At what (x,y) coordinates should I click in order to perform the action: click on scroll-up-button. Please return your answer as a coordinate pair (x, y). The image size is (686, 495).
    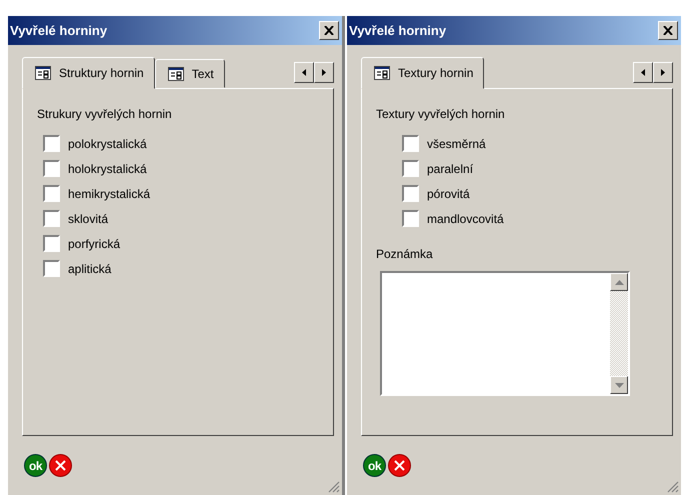
    Looking at the image, I should click on (619, 282).